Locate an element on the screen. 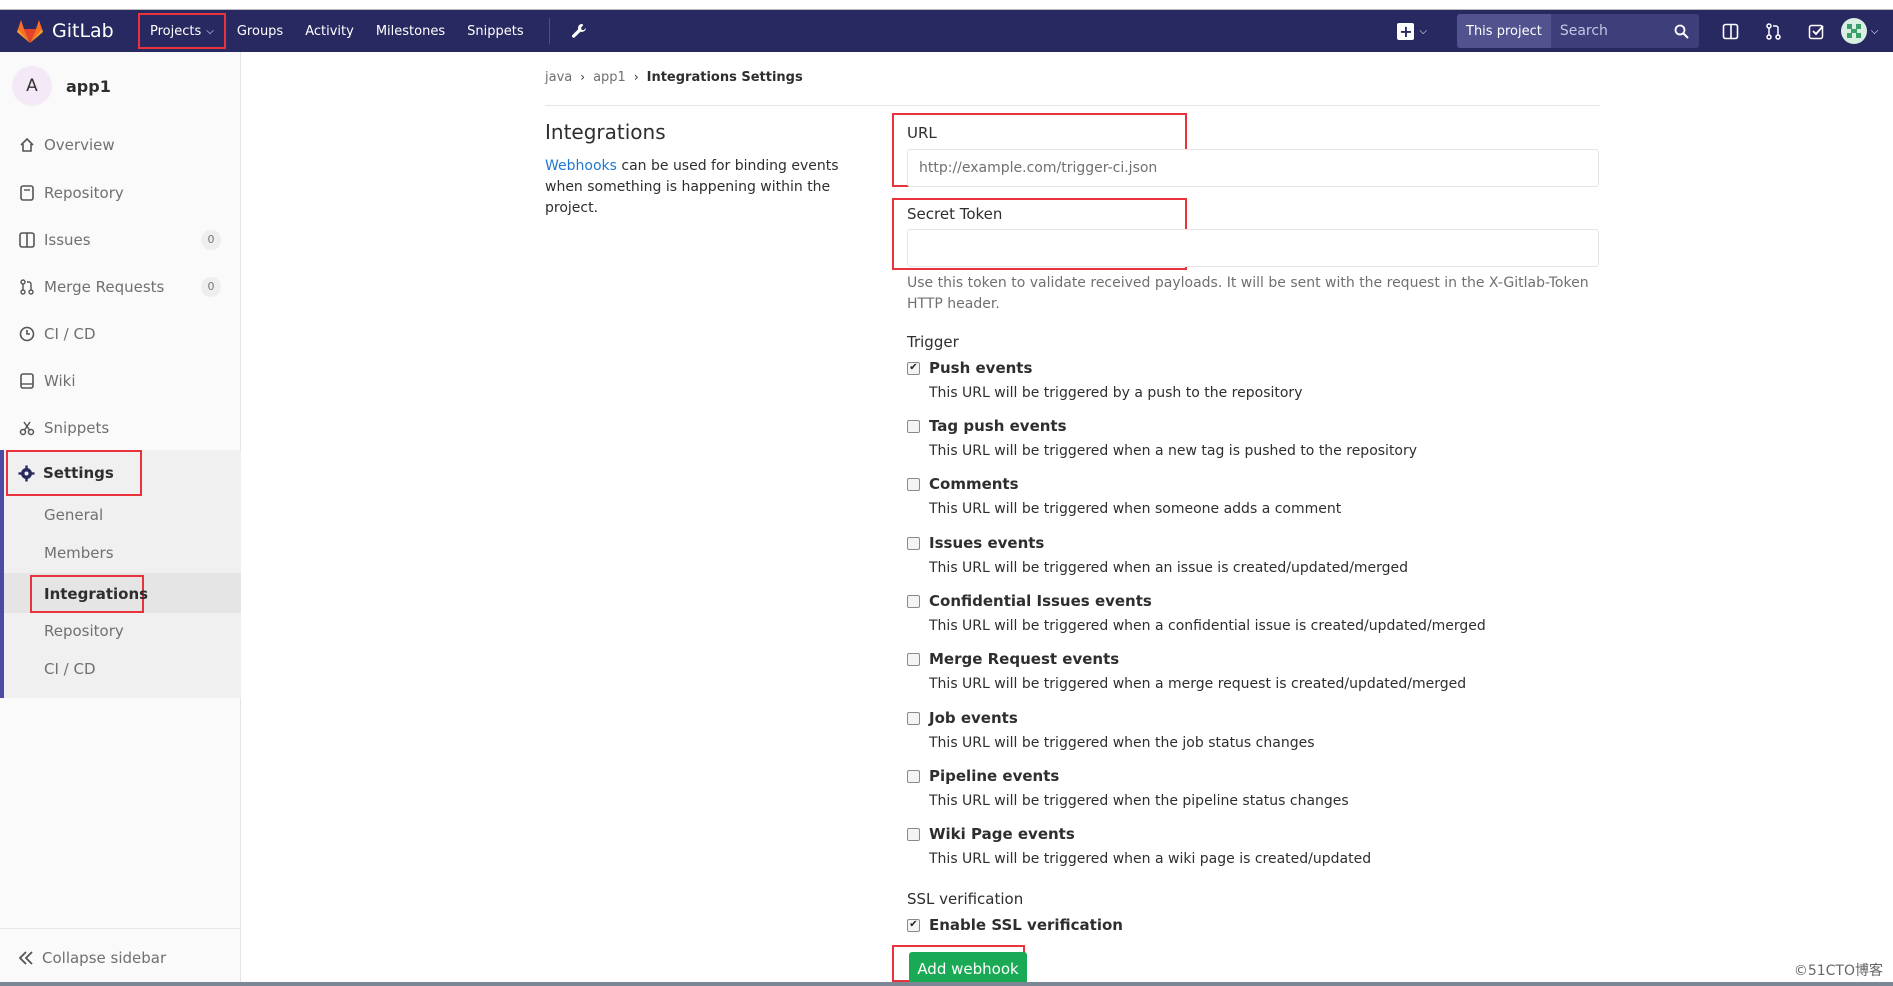 This screenshot has width=1893, height=986. merge-request-events-checkbox is located at coordinates (913, 659).